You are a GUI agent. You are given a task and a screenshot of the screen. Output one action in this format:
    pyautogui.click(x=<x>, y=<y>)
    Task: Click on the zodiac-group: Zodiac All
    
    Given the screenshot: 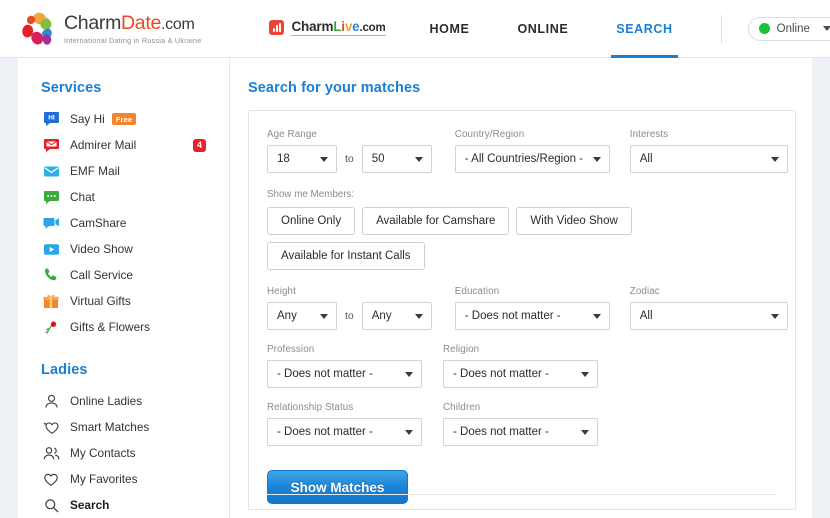 What is the action you would take?
    pyautogui.click(x=708, y=308)
    